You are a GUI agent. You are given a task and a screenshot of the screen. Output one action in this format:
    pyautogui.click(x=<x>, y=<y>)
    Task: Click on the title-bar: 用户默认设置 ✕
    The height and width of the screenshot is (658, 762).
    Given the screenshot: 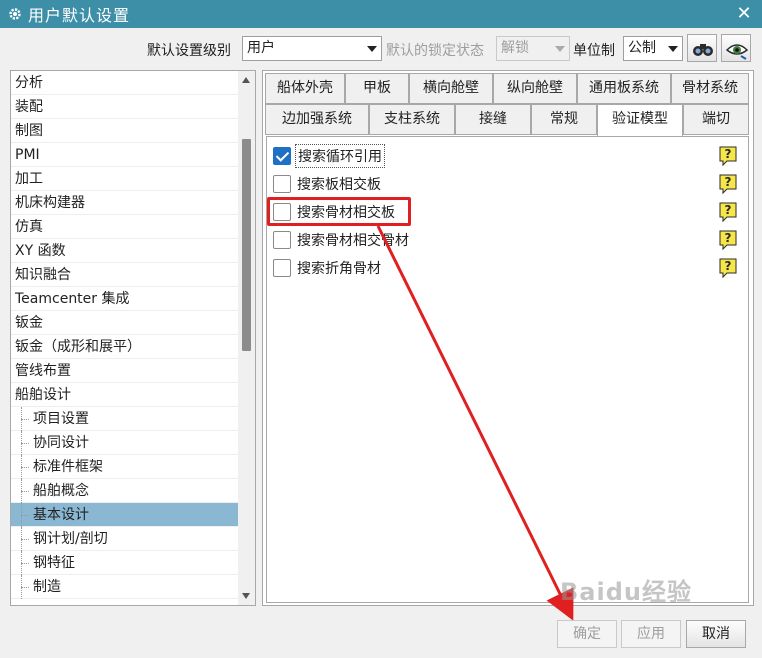 What is the action you would take?
    pyautogui.click(x=381, y=14)
    